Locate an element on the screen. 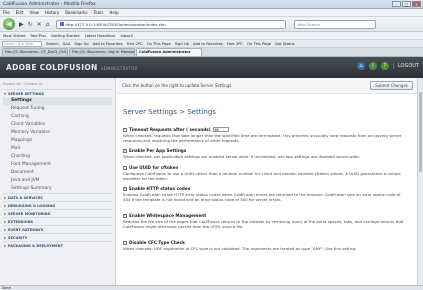  browser-tab: File:///C:/Documen...day in Manage.html is located at coordinates (102, 52).